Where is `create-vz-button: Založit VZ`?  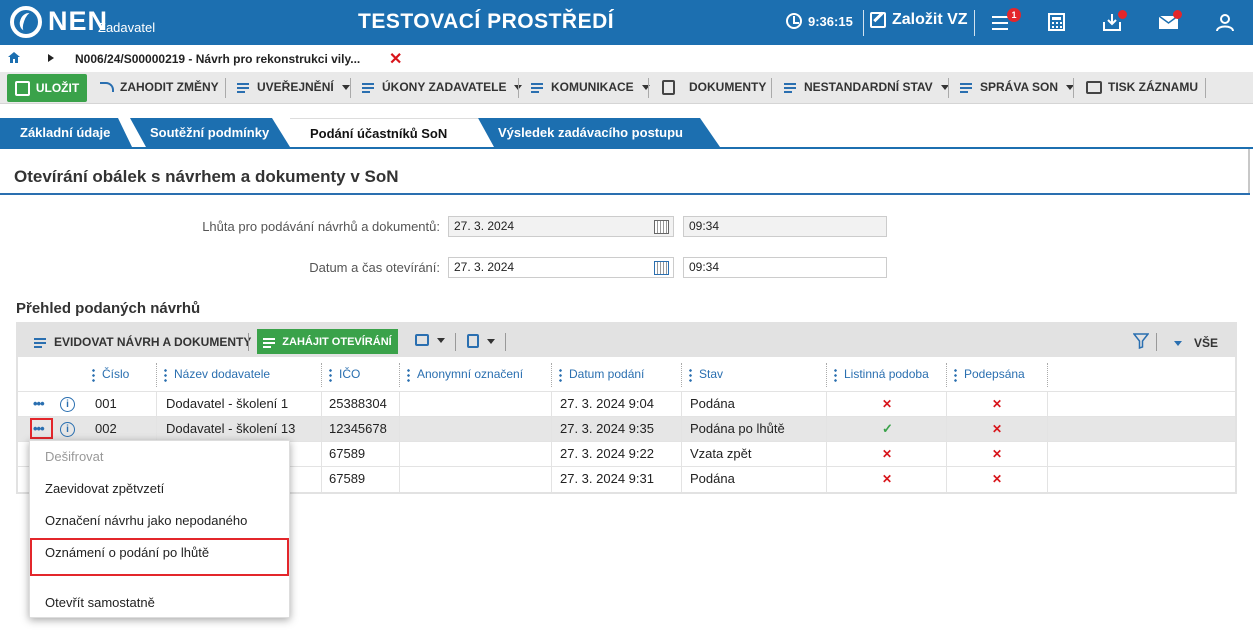
create-vz-button: Založit VZ is located at coordinates (919, 20).